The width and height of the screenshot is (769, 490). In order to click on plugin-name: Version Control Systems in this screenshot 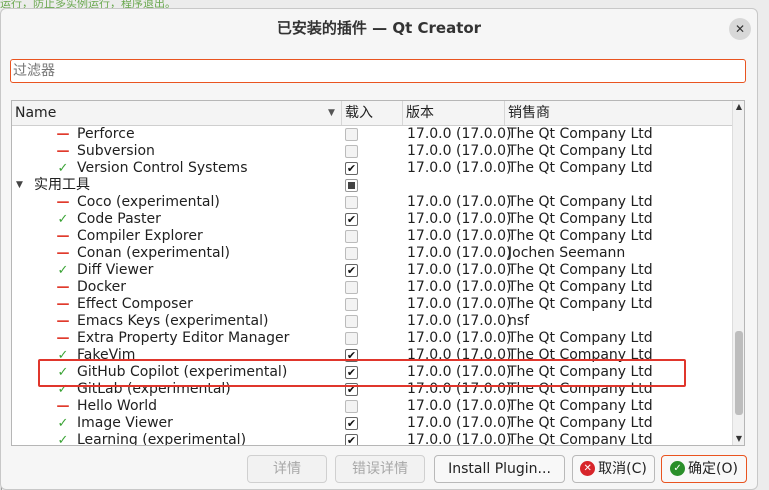, I will do `click(162, 168)`.